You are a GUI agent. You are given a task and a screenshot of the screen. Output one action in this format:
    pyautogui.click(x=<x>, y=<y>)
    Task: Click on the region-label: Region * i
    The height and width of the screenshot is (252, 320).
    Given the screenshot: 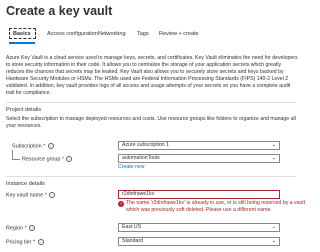 What is the action you would take?
    pyautogui.click(x=21, y=228)
    